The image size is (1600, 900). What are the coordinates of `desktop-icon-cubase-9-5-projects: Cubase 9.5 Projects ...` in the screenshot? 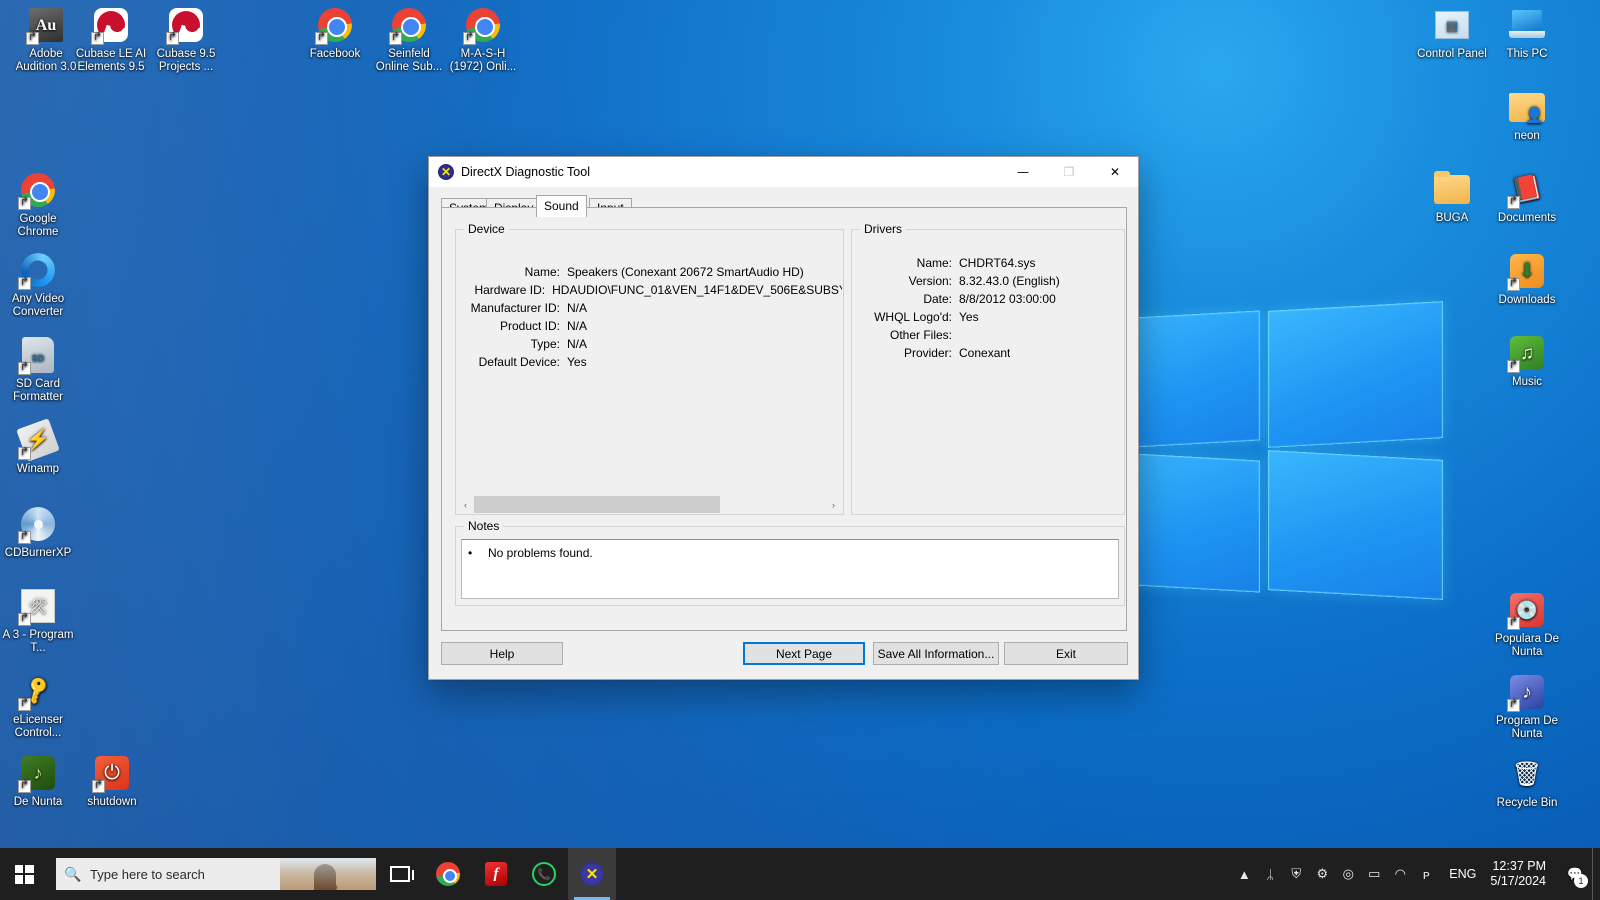 It's located at (186, 40).